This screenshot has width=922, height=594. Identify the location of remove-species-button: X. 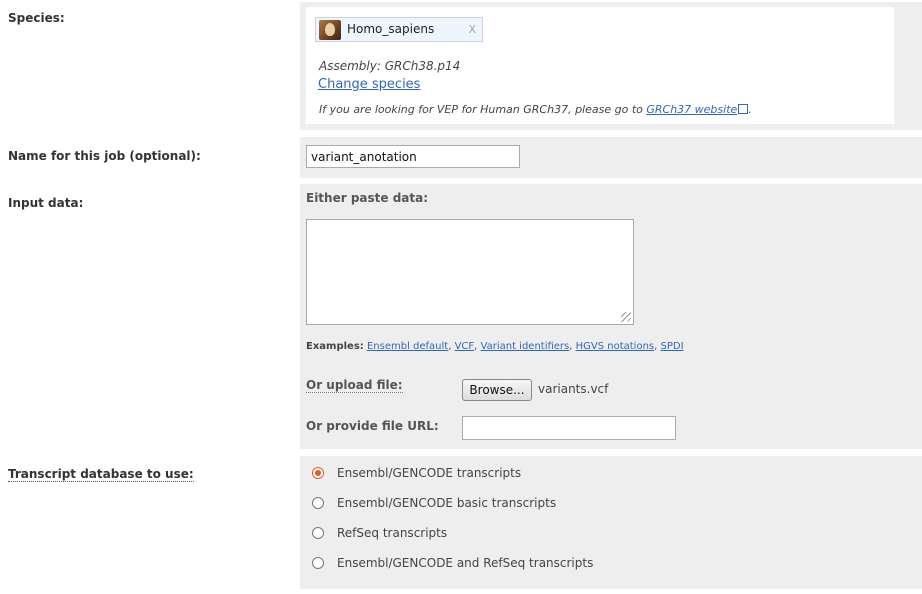
(472, 29).